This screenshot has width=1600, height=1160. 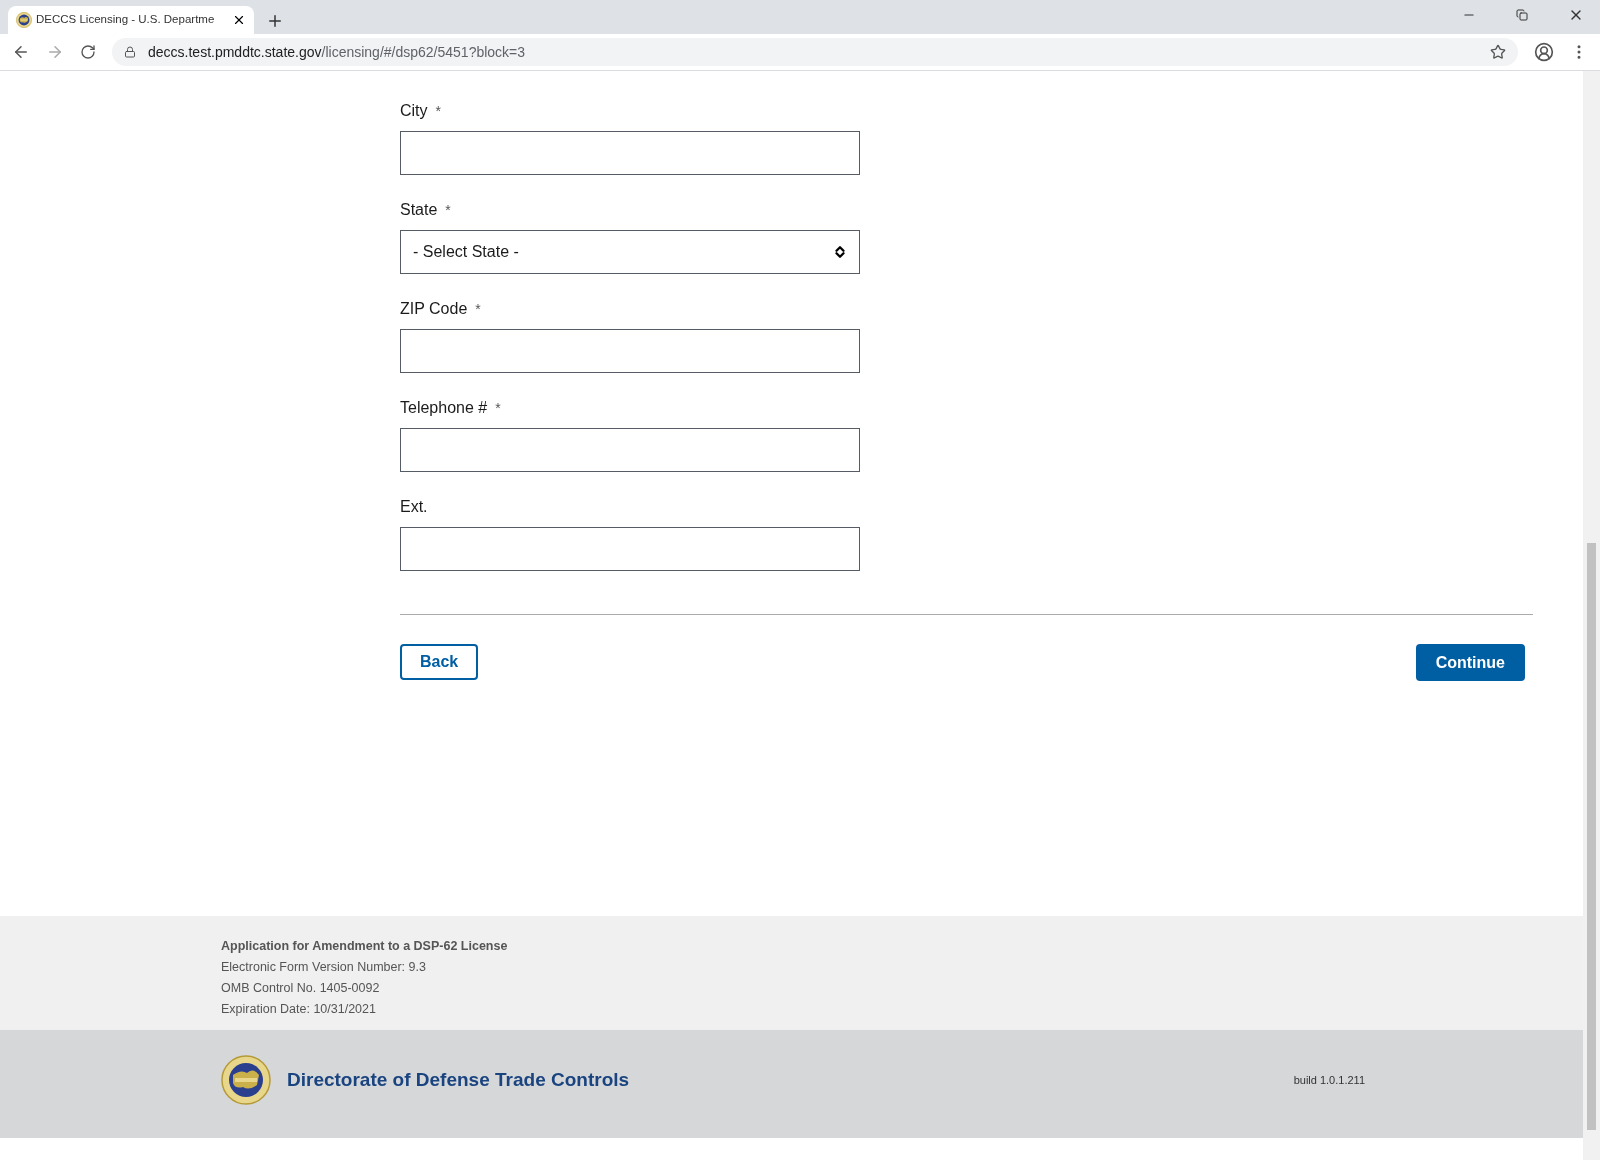 What do you see at coordinates (301, 988) in the screenshot?
I see `form-info-line: OMB Control No. 1405-0092` at bounding box center [301, 988].